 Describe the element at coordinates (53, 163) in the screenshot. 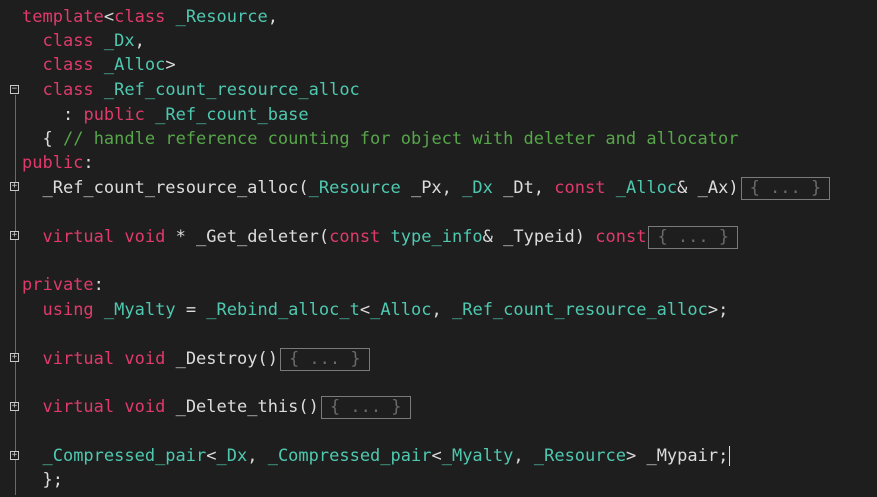

I see `access-specifier: public` at that location.